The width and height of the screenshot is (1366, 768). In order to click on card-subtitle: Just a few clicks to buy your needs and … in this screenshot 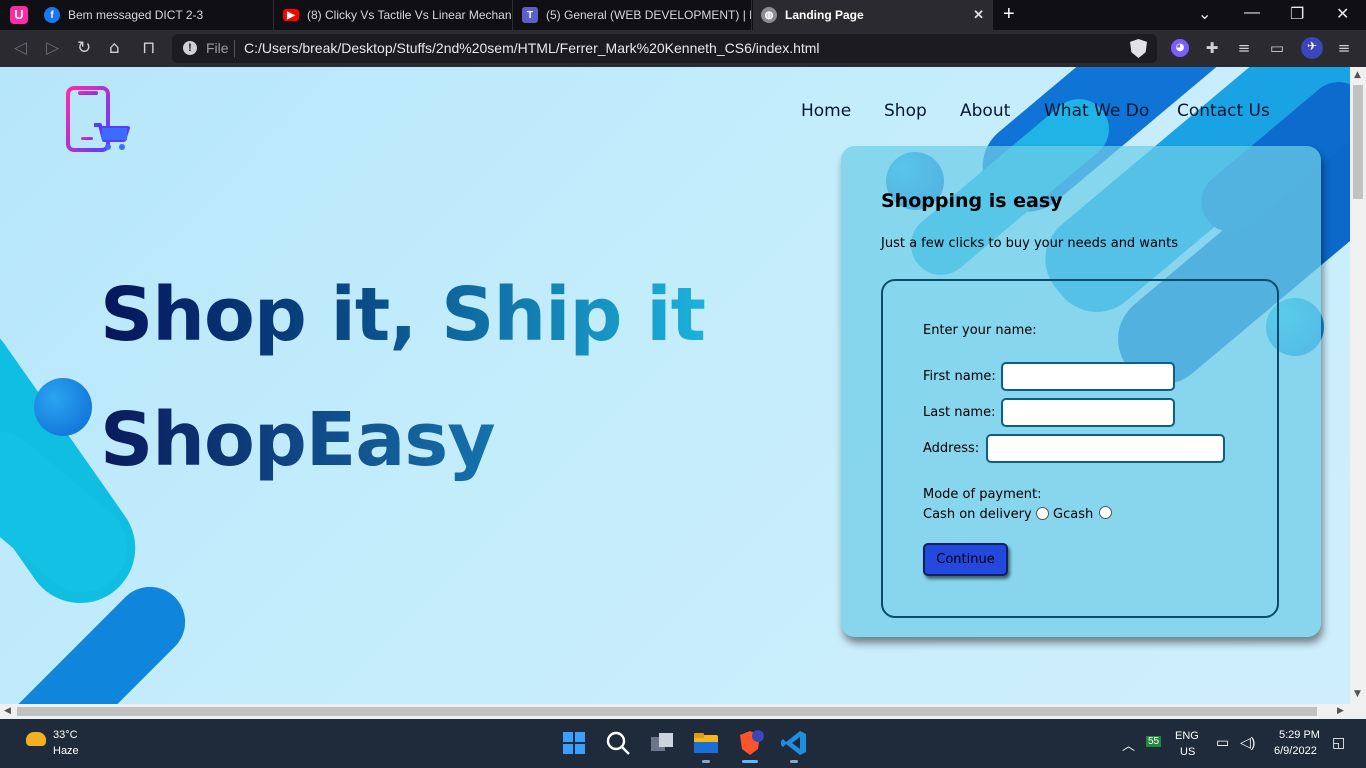, I will do `click(1030, 243)`.